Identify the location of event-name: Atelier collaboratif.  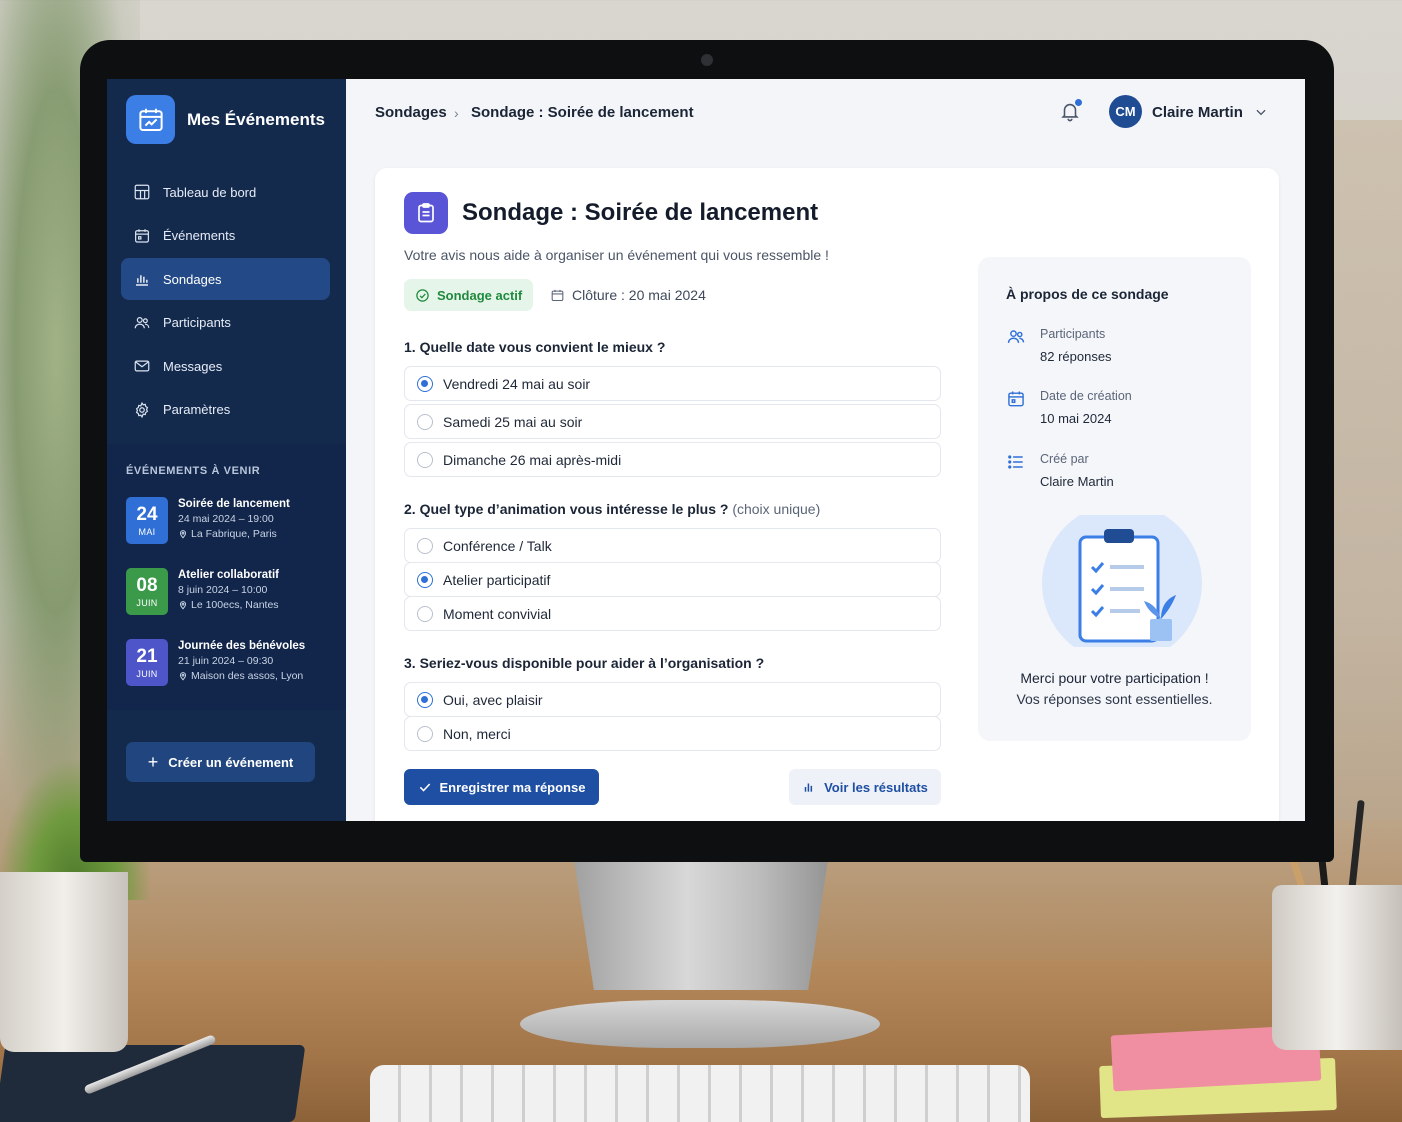
(228, 575).